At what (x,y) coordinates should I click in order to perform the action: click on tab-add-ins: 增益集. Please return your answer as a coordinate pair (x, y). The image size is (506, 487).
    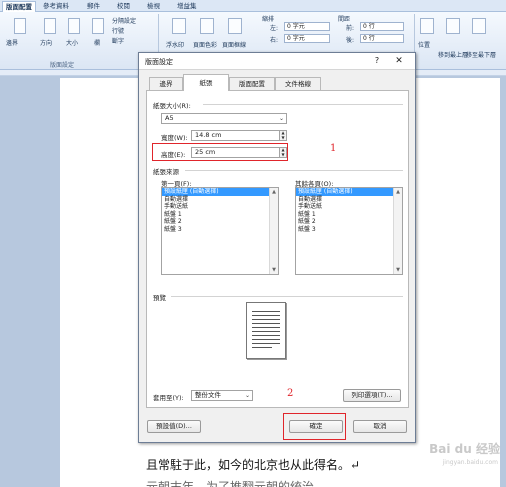
    Looking at the image, I should click on (187, 6).